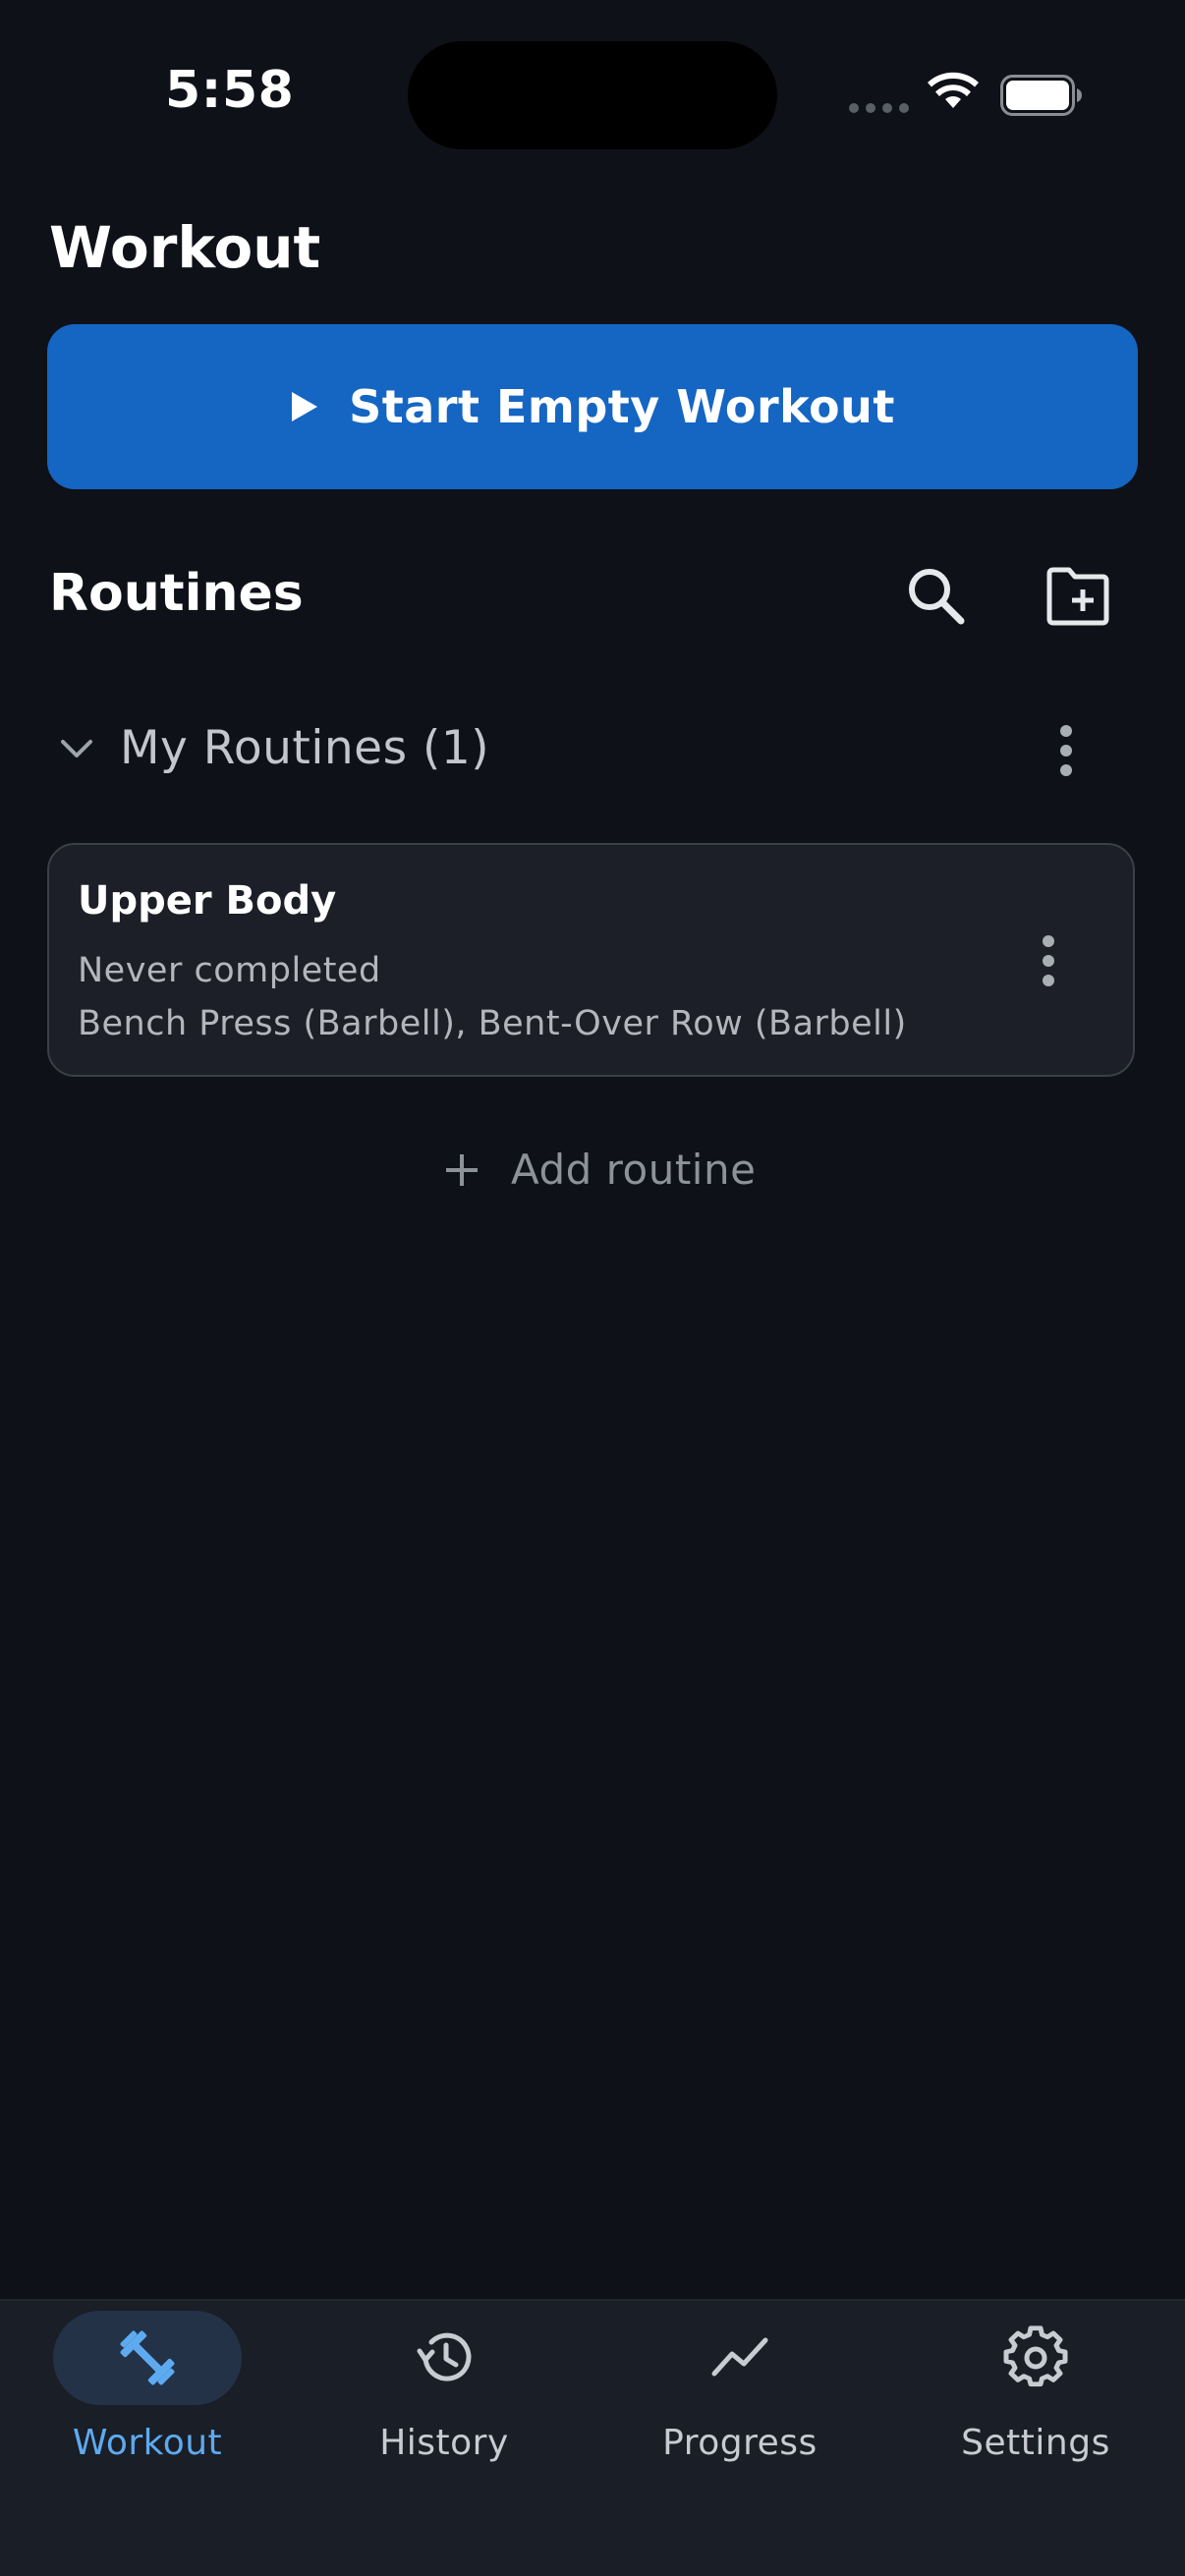 Image resolution: width=1185 pixels, height=2576 pixels. I want to click on nav-item-workout: Workout, so click(148, 2387).